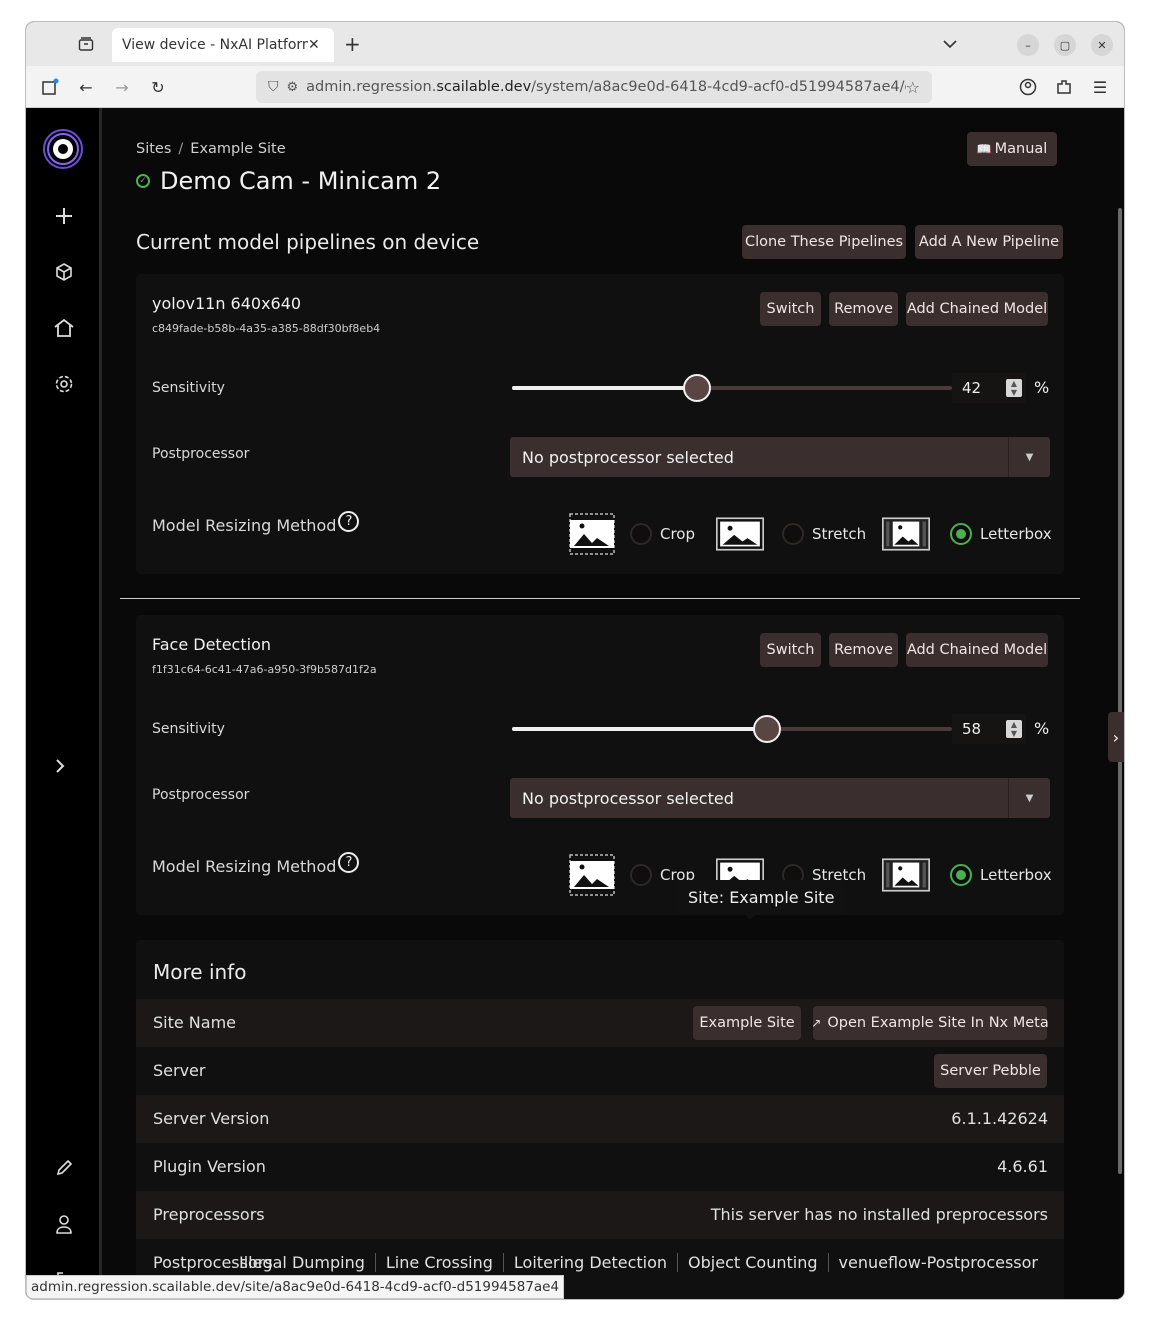 The width and height of the screenshot is (1150, 1328). What do you see at coordinates (64, 1224) in the screenshot?
I see `user-icon` at bounding box center [64, 1224].